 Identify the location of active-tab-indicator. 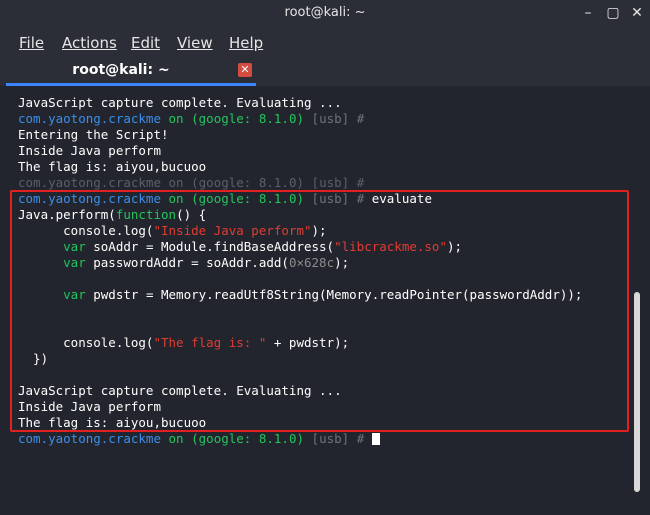
(131, 84).